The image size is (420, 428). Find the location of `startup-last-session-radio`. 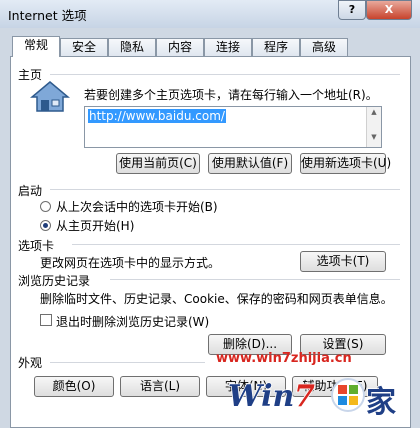

startup-last-session-radio is located at coordinates (45, 206).